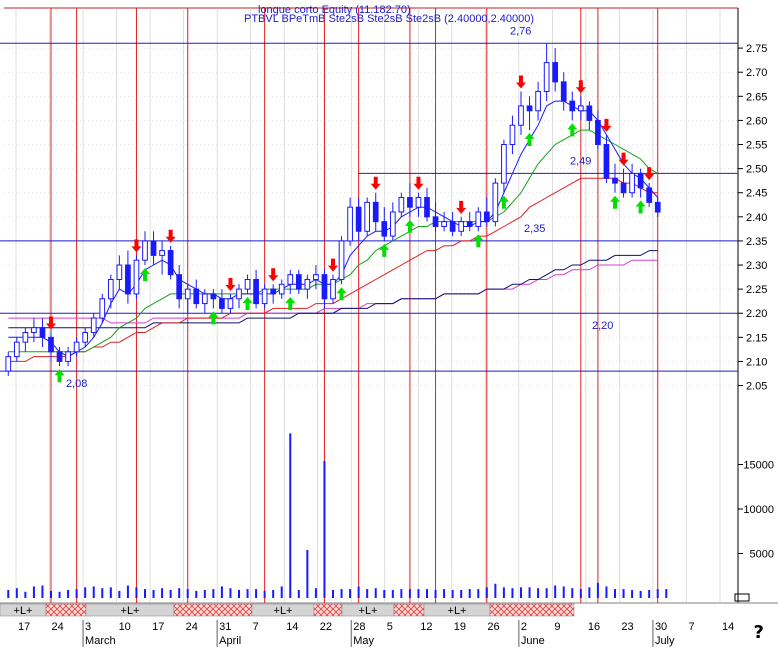 This screenshot has height=652, width=778. I want to click on x-tick-label: 16, so click(594, 627).